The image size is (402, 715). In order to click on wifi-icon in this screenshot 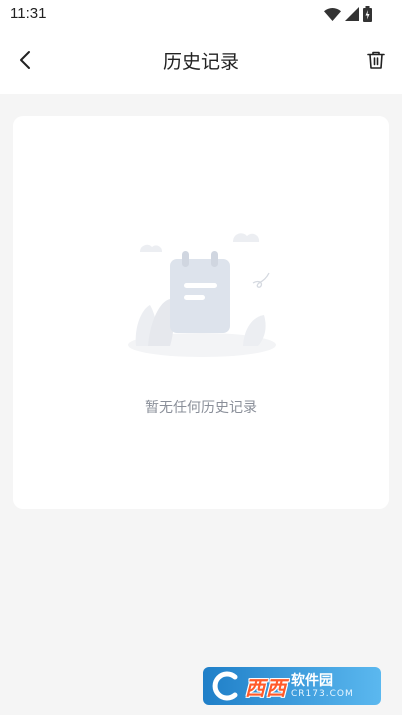, I will do `click(332, 14)`.